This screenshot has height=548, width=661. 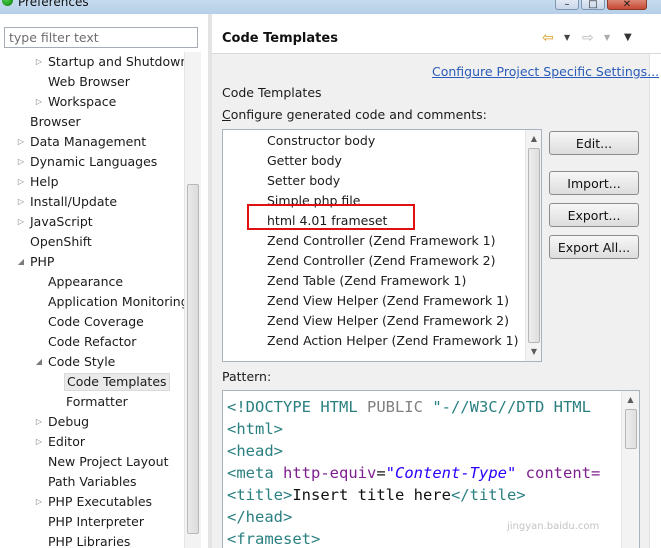 What do you see at coordinates (392, 341) in the screenshot?
I see `template-item: Zend Action Helper (Zend Framework 1)` at bounding box center [392, 341].